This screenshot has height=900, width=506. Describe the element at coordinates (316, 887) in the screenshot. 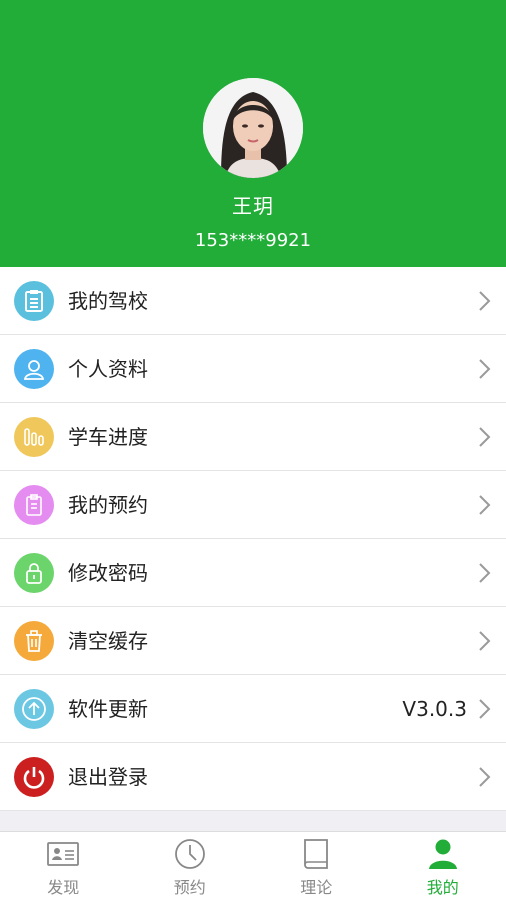

I see `tab-label: 理论` at that location.